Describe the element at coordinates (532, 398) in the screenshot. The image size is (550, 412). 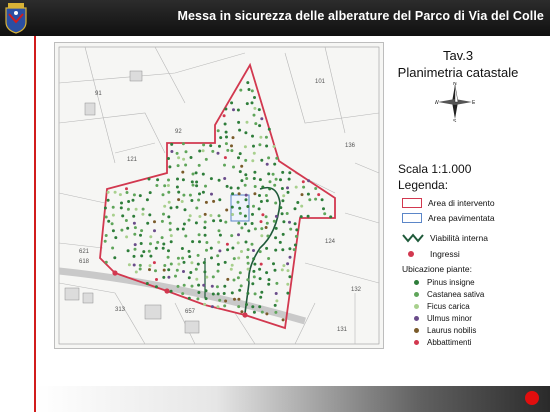
I see `slide-marker-dot` at that location.